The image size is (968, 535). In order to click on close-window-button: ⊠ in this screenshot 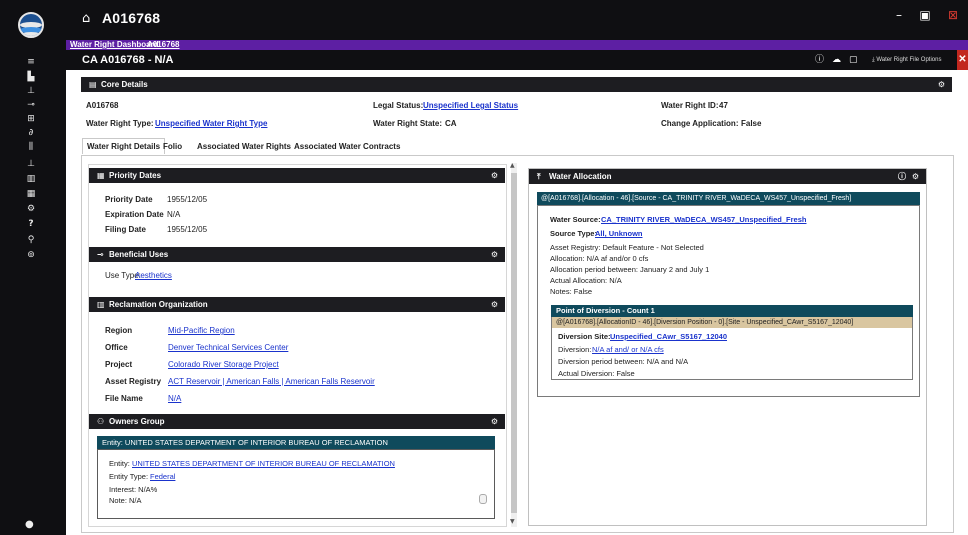, I will do `click(953, 15)`.